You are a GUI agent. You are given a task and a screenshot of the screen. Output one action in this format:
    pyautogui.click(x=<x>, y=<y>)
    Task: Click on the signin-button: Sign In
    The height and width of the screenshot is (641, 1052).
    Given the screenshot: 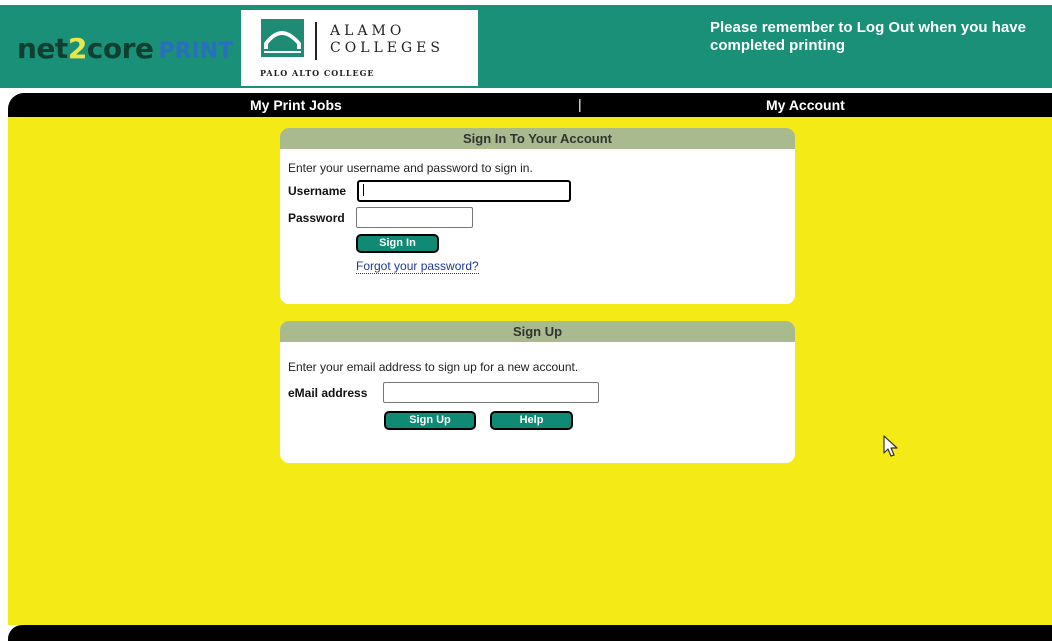 What is the action you would take?
    pyautogui.click(x=397, y=243)
    